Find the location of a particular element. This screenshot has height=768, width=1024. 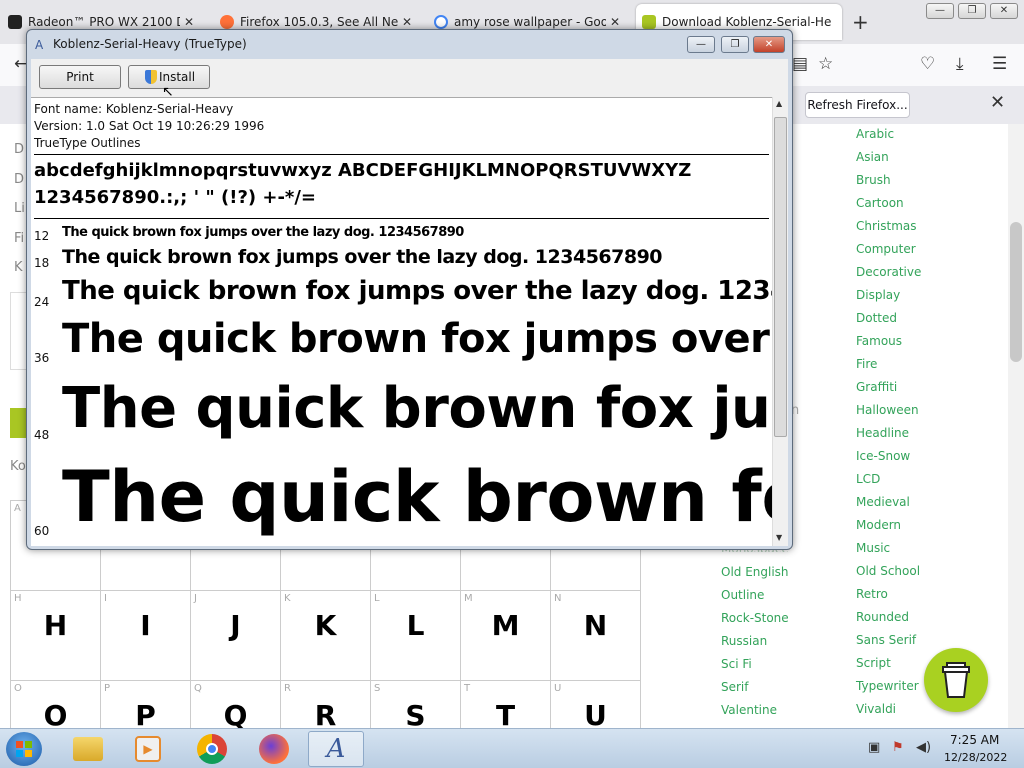

page-scrollbar is located at coordinates (1016, 426).